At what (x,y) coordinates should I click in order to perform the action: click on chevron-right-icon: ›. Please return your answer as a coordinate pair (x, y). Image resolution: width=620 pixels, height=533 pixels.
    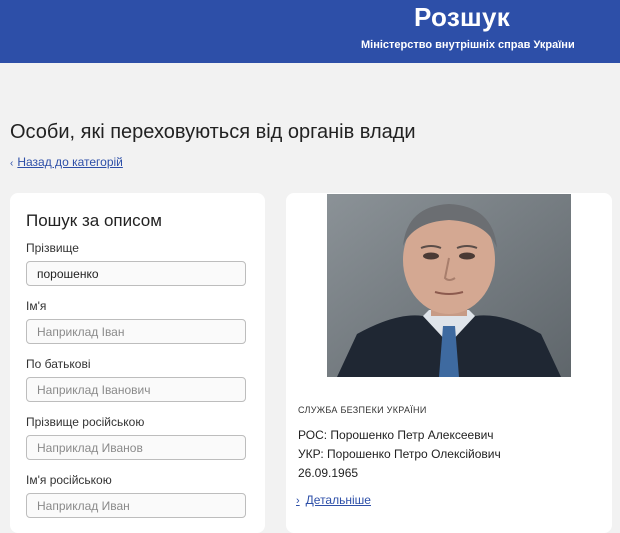
    Looking at the image, I should click on (298, 501).